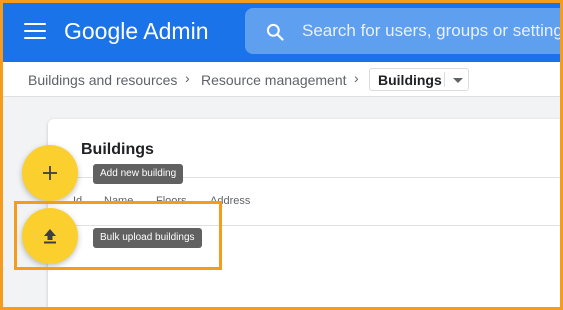 The image size is (563, 310). What do you see at coordinates (102, 80) in the screenshot?
I see `breadcrumb-buildings-and-resources: Buildings and resources` at bounding box center [102, 80].